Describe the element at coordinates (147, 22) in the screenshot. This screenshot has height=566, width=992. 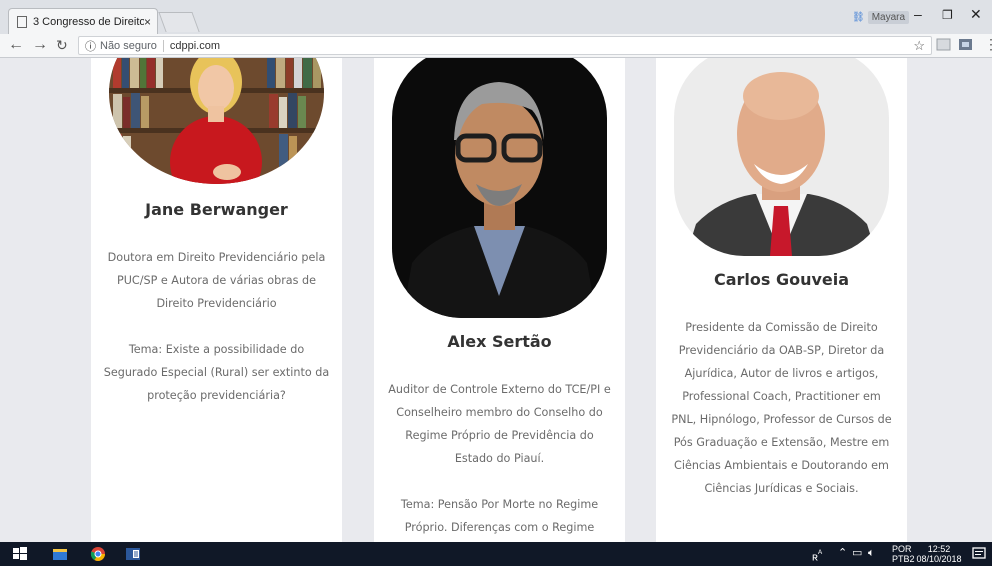
I see `tab-close-button: ×` at that location.